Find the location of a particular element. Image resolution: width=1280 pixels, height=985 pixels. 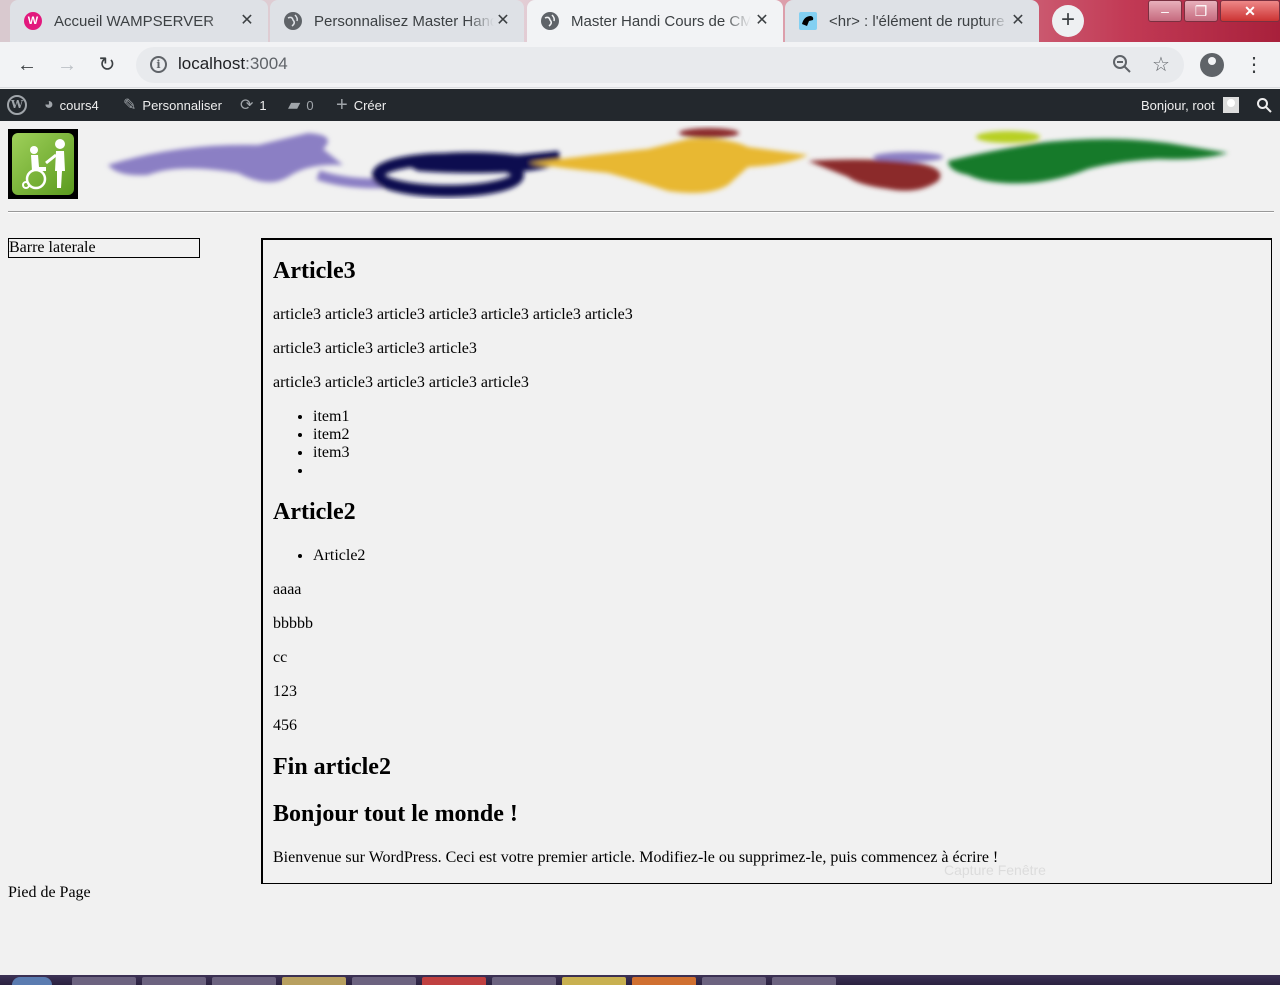

start-button is located at coordinates (32, 981).